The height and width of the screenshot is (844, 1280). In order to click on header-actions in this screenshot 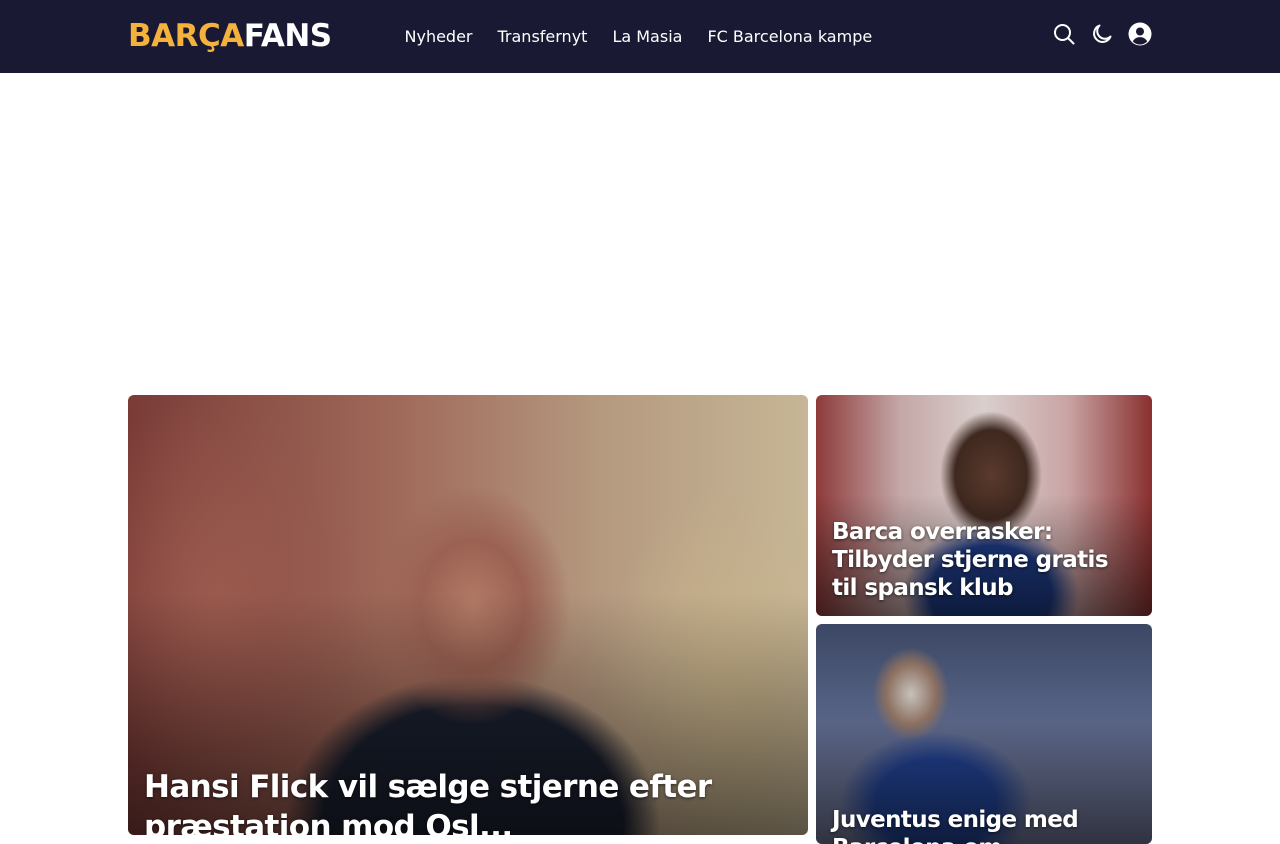, I will do `click(1102, 34)`.